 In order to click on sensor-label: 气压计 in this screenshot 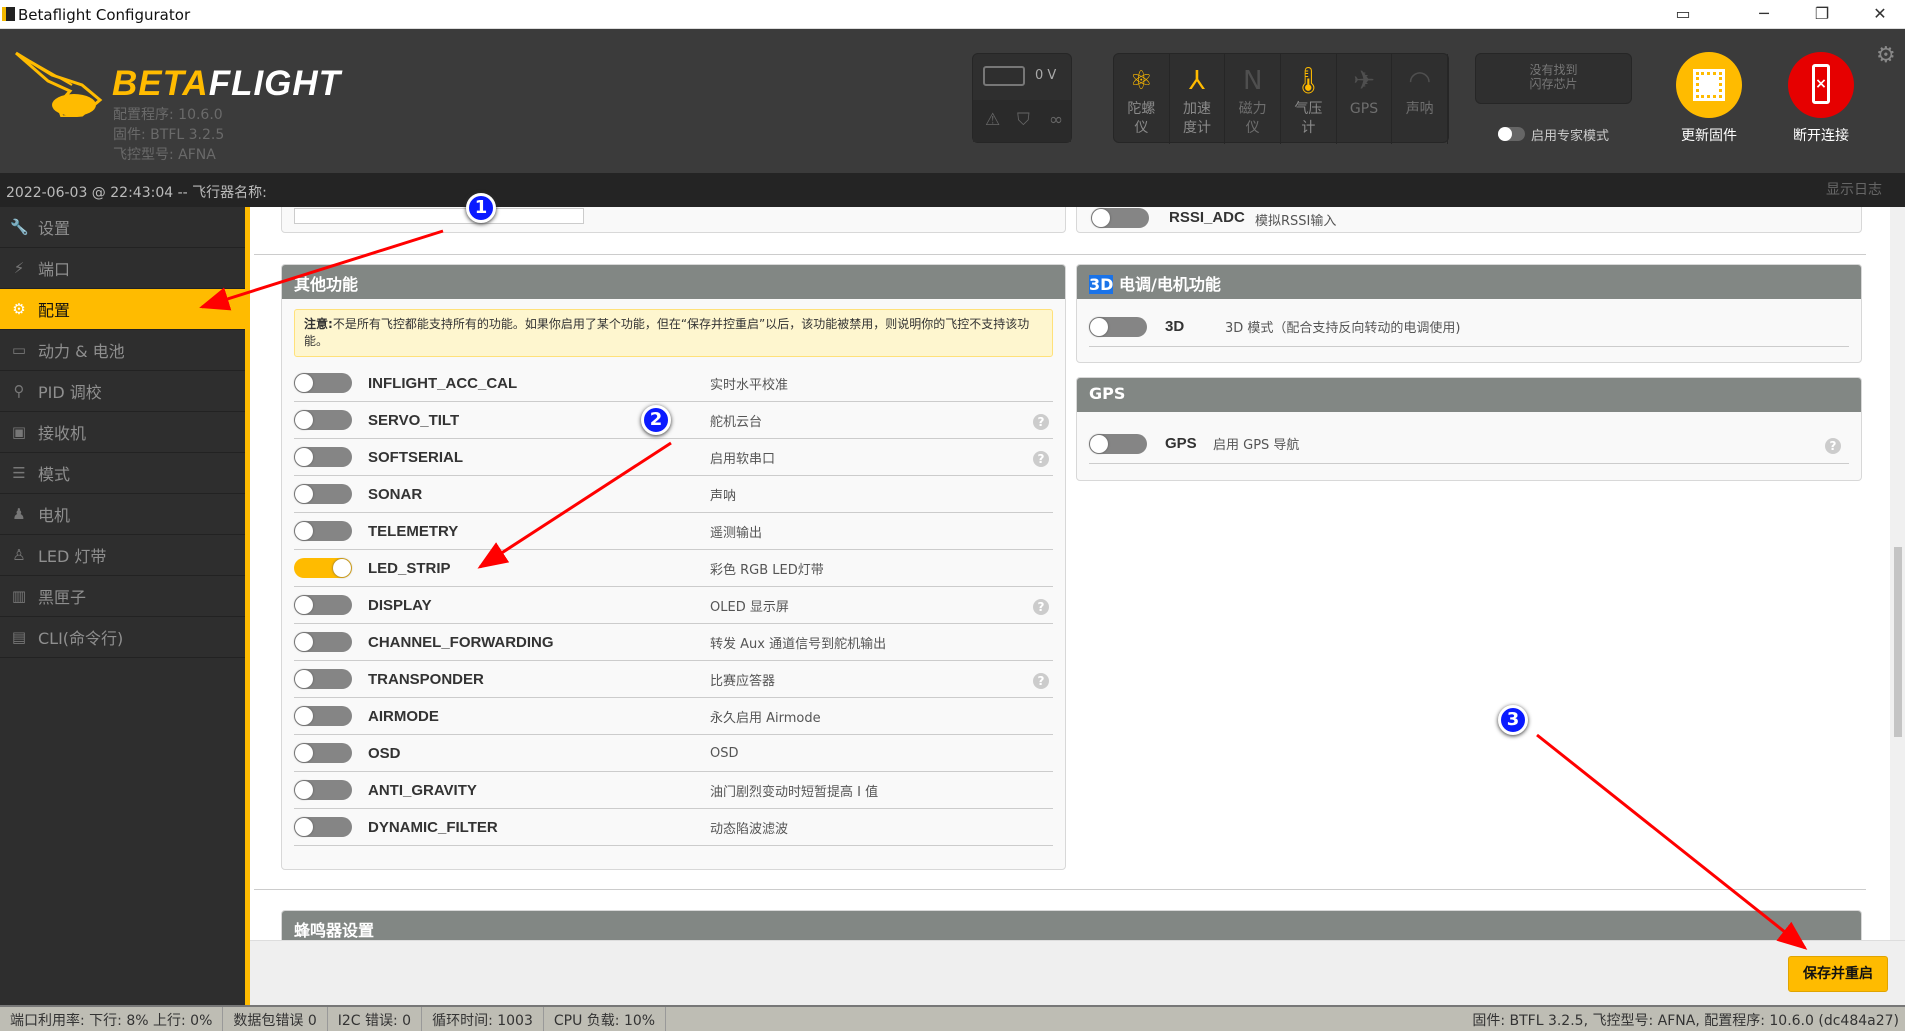, I will do `click(1308, 118)`.